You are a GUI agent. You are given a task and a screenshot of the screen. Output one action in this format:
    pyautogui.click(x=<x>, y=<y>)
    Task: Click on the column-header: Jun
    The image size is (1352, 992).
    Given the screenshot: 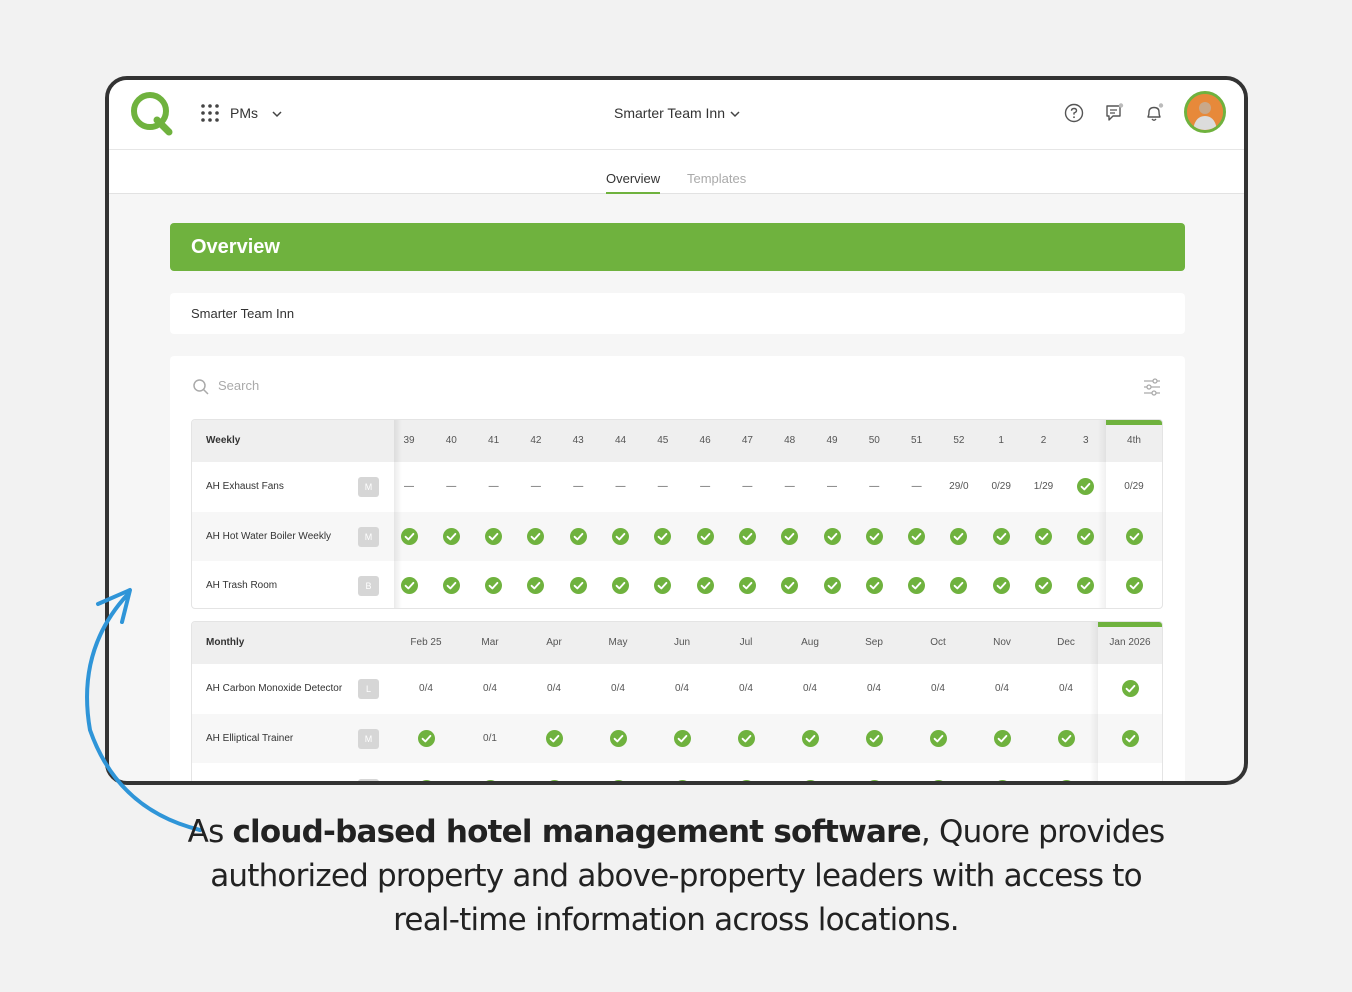 What is the action you would take?
    pyautogui.click(x=682, y=642)
    